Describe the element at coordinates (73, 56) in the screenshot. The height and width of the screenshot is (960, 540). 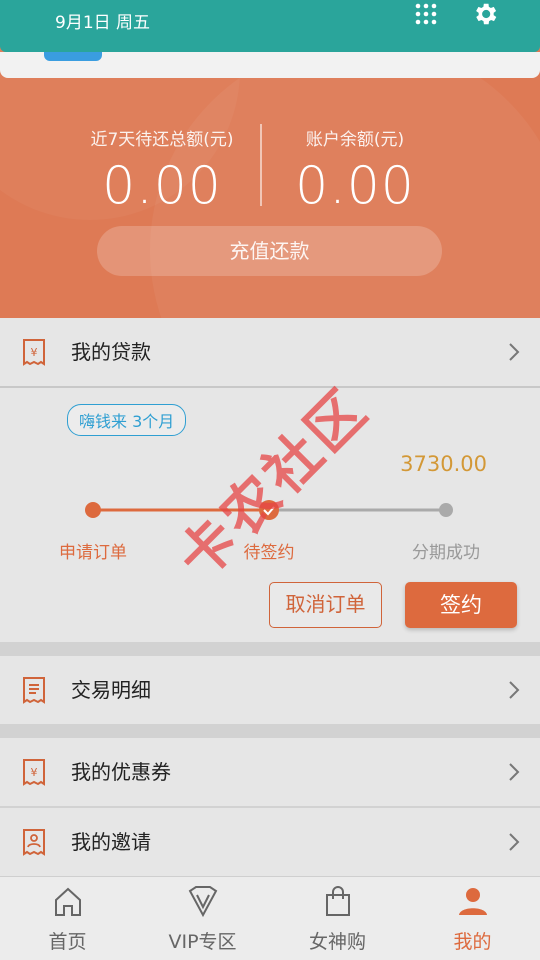
I see `panel-tab` at that location.